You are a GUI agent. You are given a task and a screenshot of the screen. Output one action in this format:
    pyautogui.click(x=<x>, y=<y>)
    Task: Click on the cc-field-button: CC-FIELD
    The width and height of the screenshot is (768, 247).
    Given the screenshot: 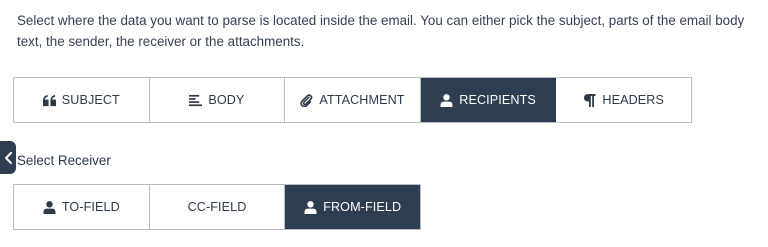 What is the action you would take?
    pyautogui.click(x=218, y=207)
    